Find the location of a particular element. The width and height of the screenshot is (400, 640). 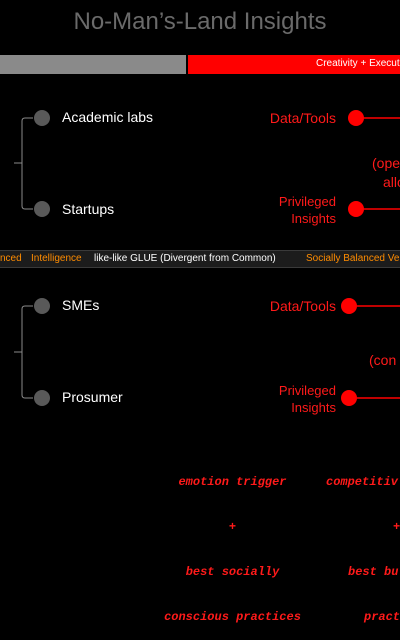

label-privileged-insights-1: Privileged Insights is located at coordinates (307, 210).